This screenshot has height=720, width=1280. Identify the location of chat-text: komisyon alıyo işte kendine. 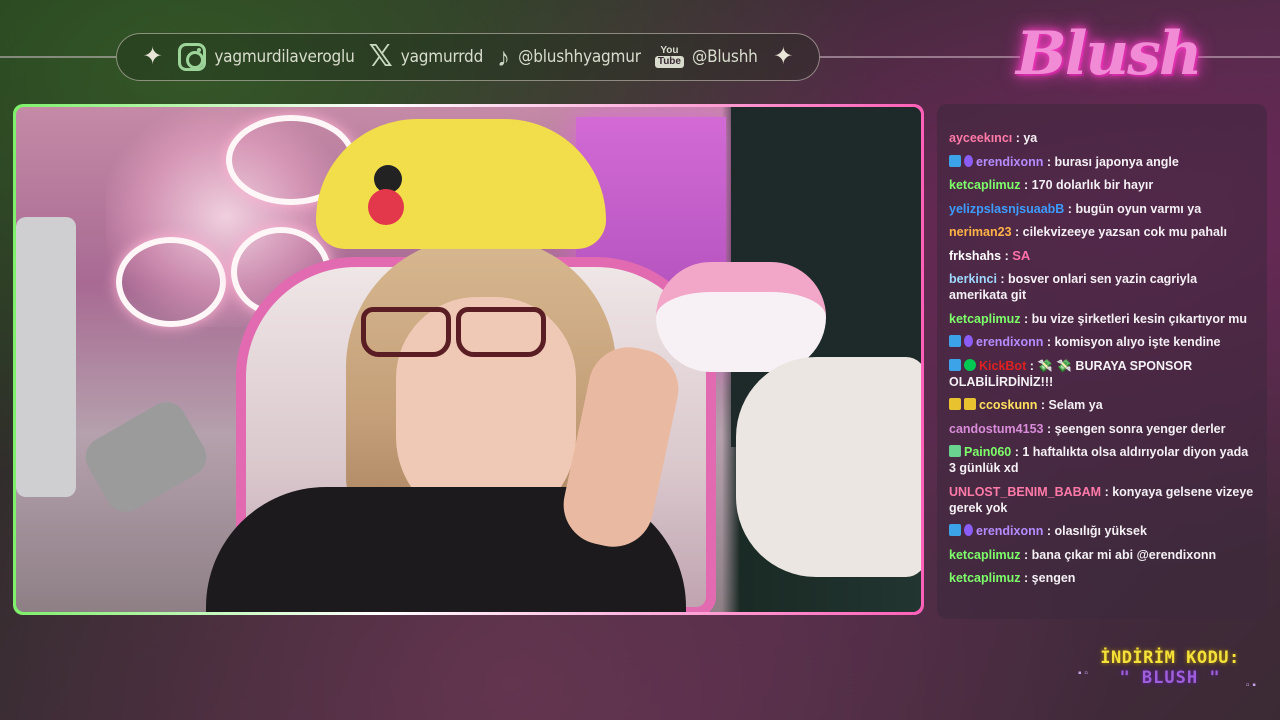
(1137, 342).